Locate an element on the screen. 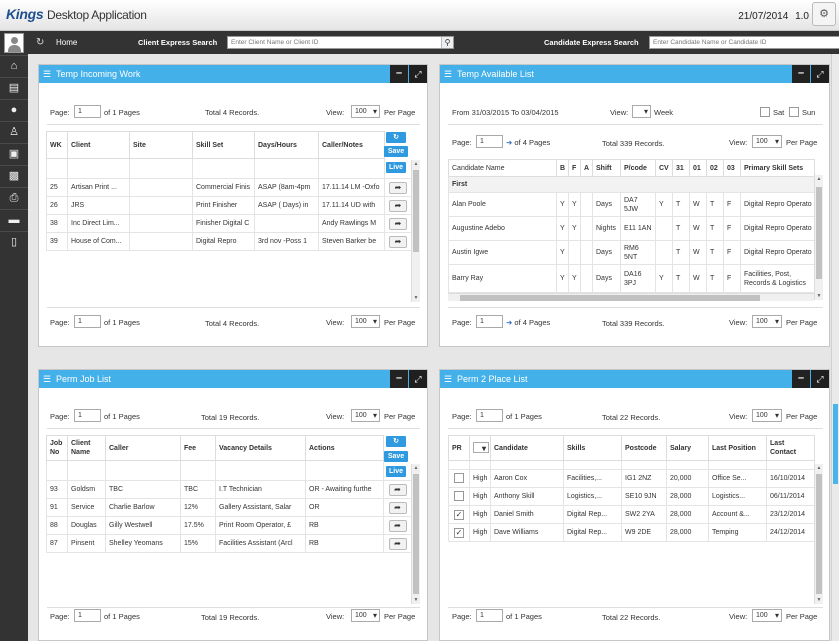 This screenshot has height=641, width=839. col-day-31: 31 is located at coordinates (681, 168).